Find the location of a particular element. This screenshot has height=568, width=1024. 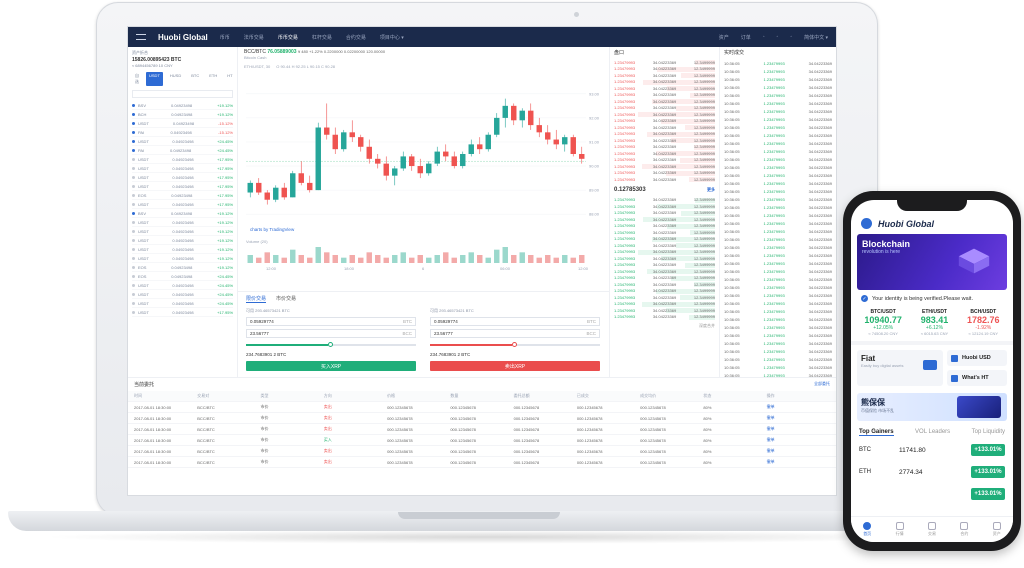

market-tab: HT is located at coordinates (229, 79).